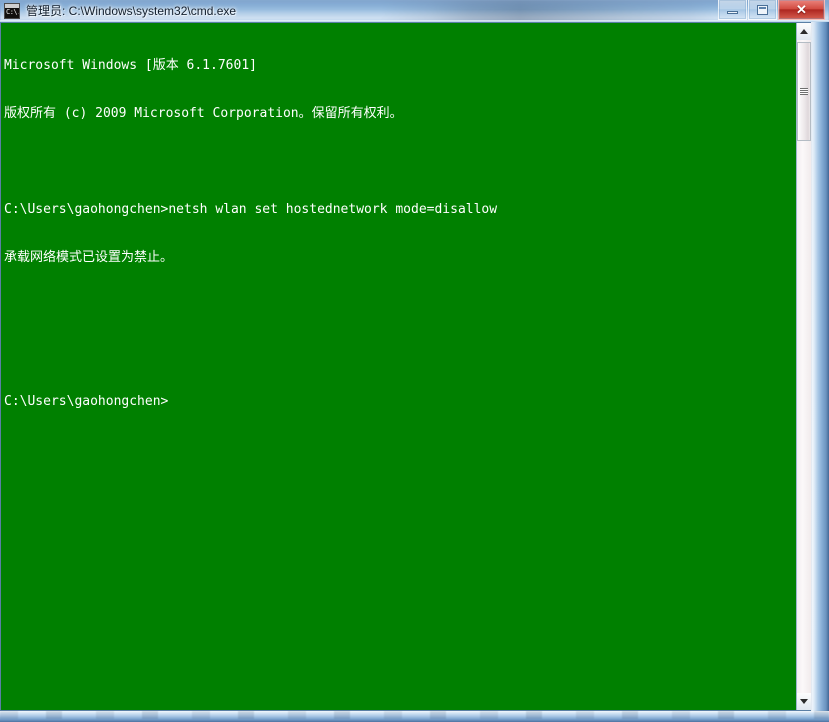 This screenshot has width=829, height=722. I want to click on caption-button-group: ✕, so click(771, 10).